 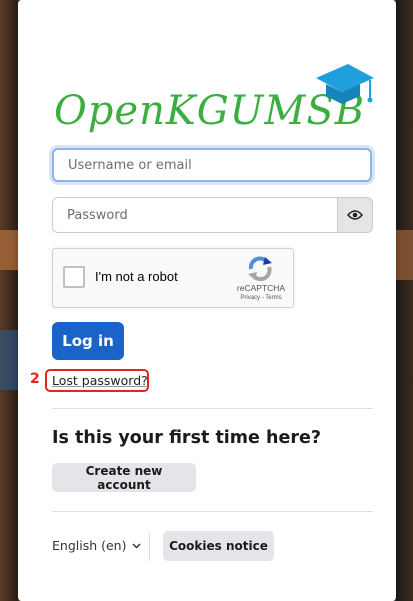 I want to click on password-input, so click(x=195, y=215).